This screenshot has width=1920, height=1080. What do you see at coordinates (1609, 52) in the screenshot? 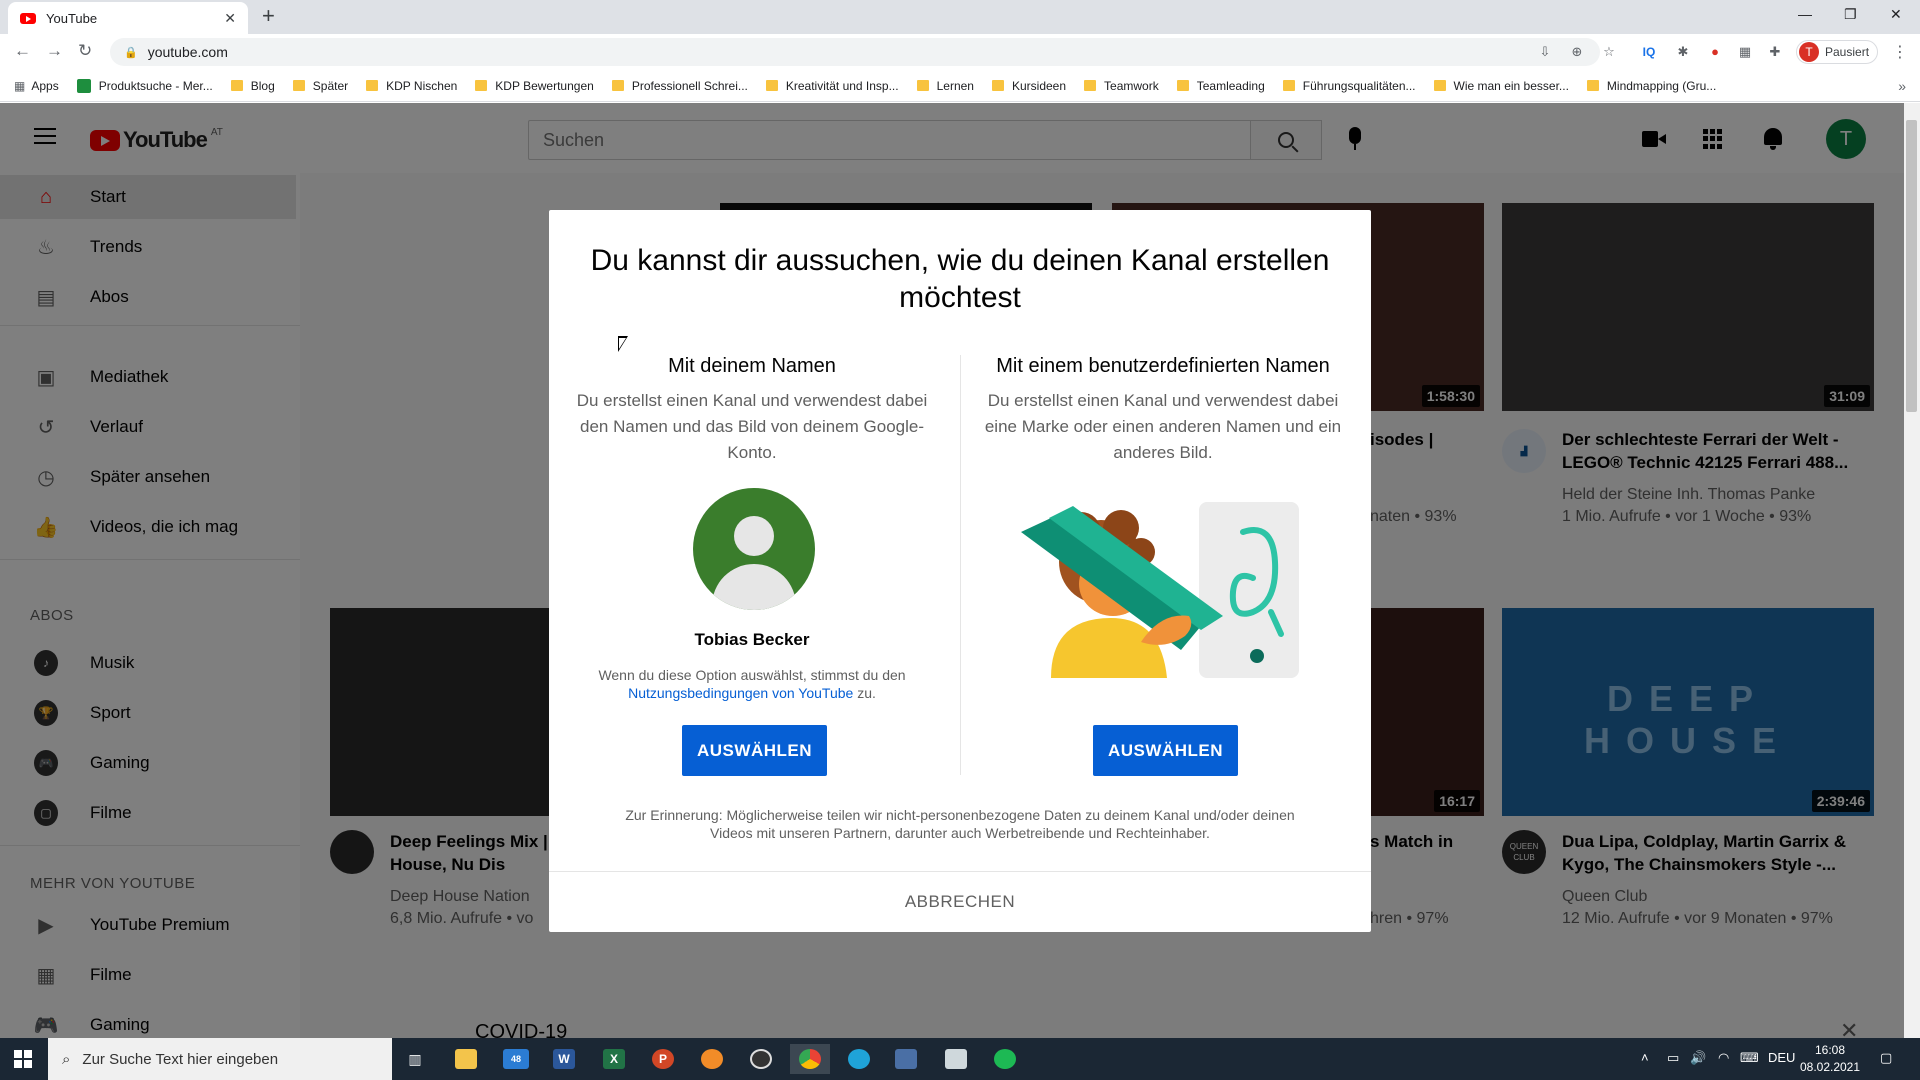
I see `bookmark-star-icon: ☆` at bounding box center [1609, 52].